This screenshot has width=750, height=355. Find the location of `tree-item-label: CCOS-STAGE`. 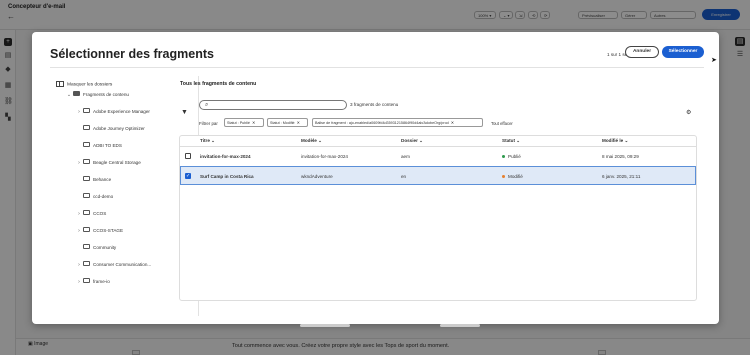

tree-item-label: CCOS-STAGE is located at coordinates (108, 230).